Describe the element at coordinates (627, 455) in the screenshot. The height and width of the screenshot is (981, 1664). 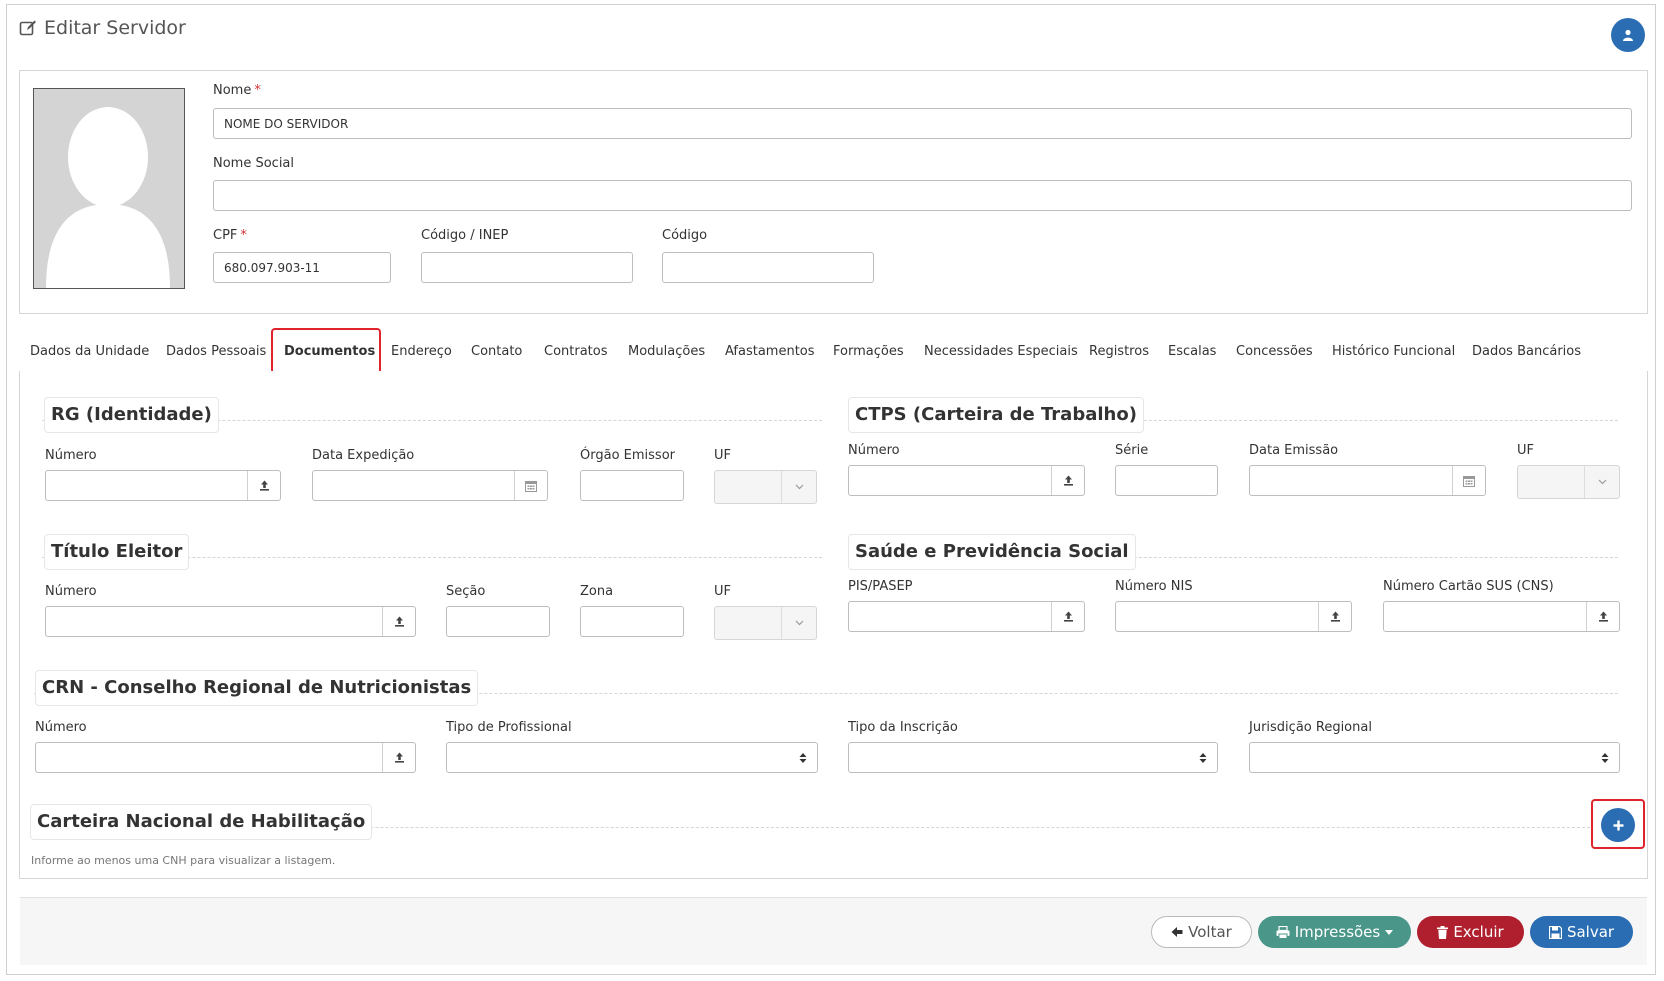
I see `rg-orgao-emissor-label: Órgão Emissor` at that location.